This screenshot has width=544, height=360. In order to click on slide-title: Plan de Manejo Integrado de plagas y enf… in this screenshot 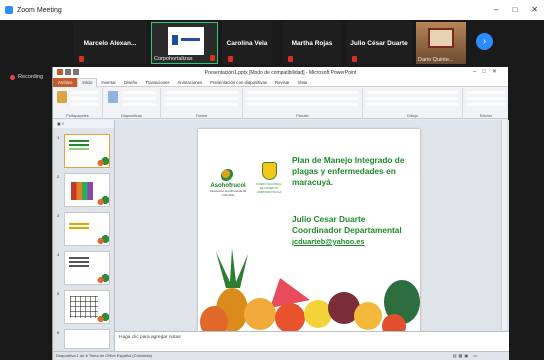, I will do `click(354, 171)`.